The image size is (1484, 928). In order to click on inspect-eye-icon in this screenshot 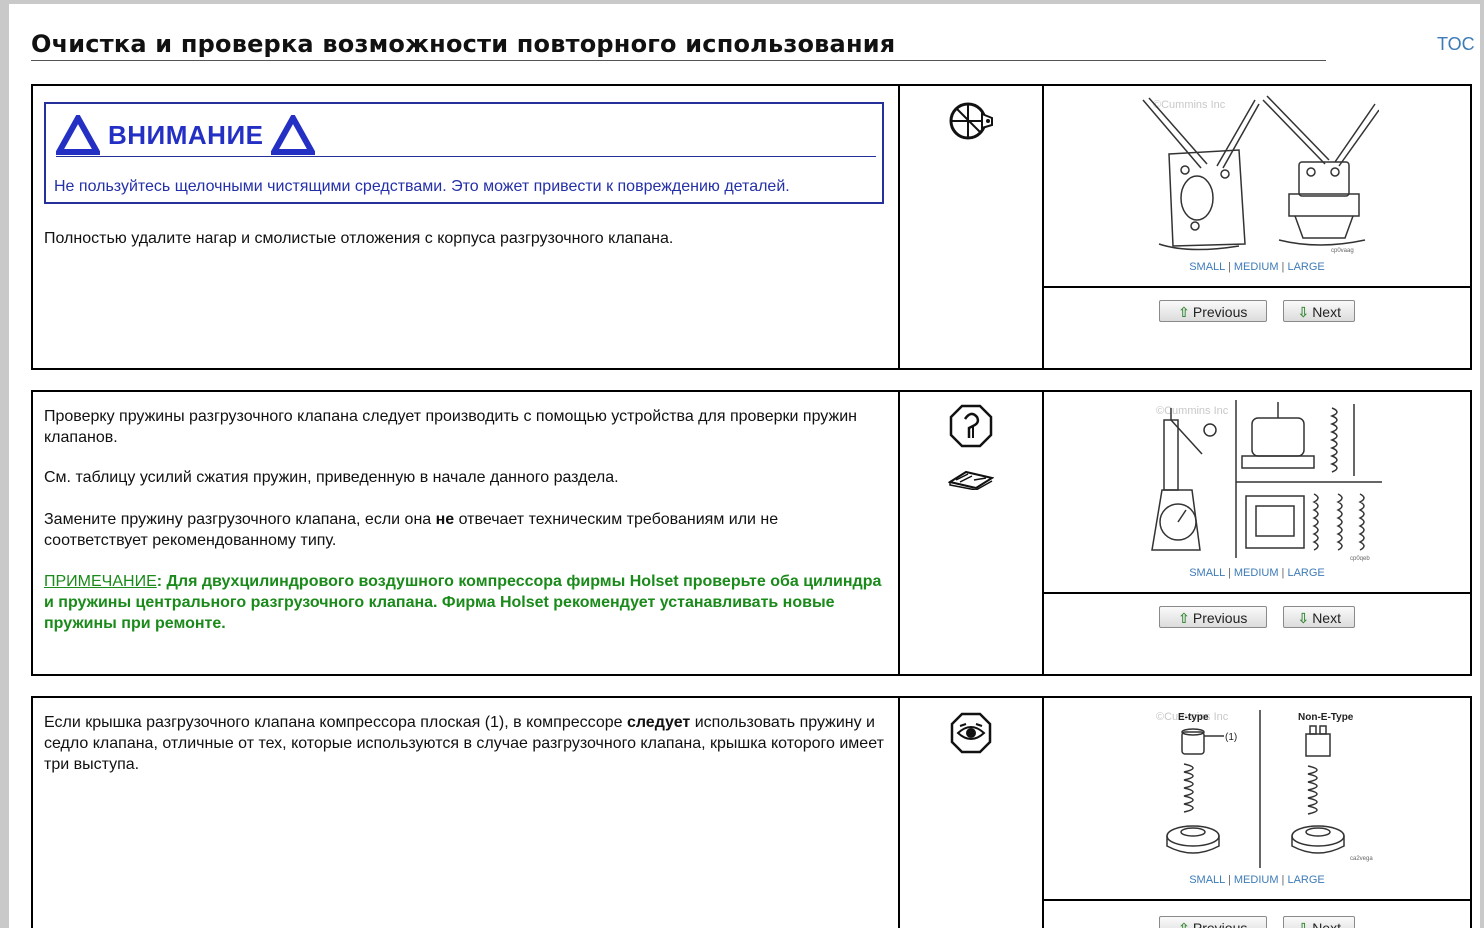, I will do `click(971, 733)`.